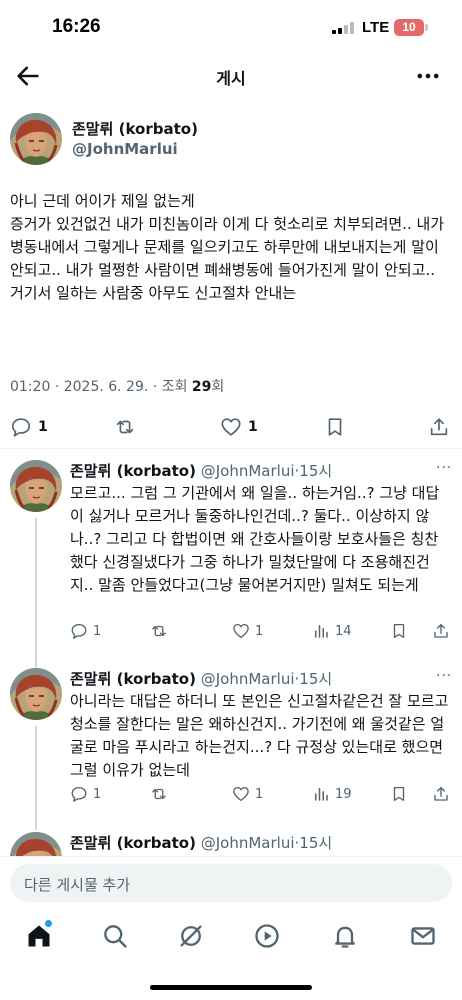  What do you see at coordinates (174, 387) in the screenshot?
I see `views-label: 조회` at bounding box center [174, 387].